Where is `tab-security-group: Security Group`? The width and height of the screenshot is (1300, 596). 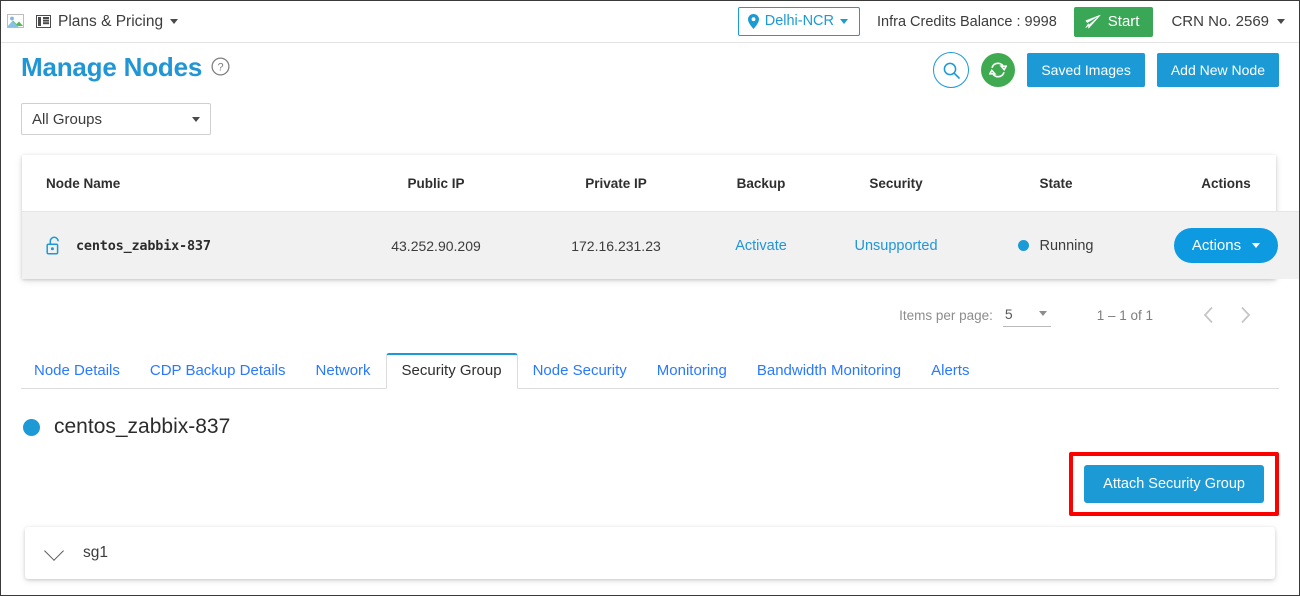
tab-security-group: Security Group is located at coordinates (451, 371).